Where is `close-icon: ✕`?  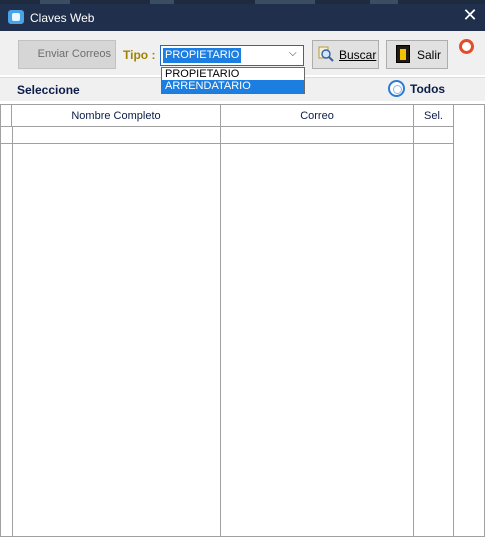 close-icon: ✕ is located at coordinates (470, 15).